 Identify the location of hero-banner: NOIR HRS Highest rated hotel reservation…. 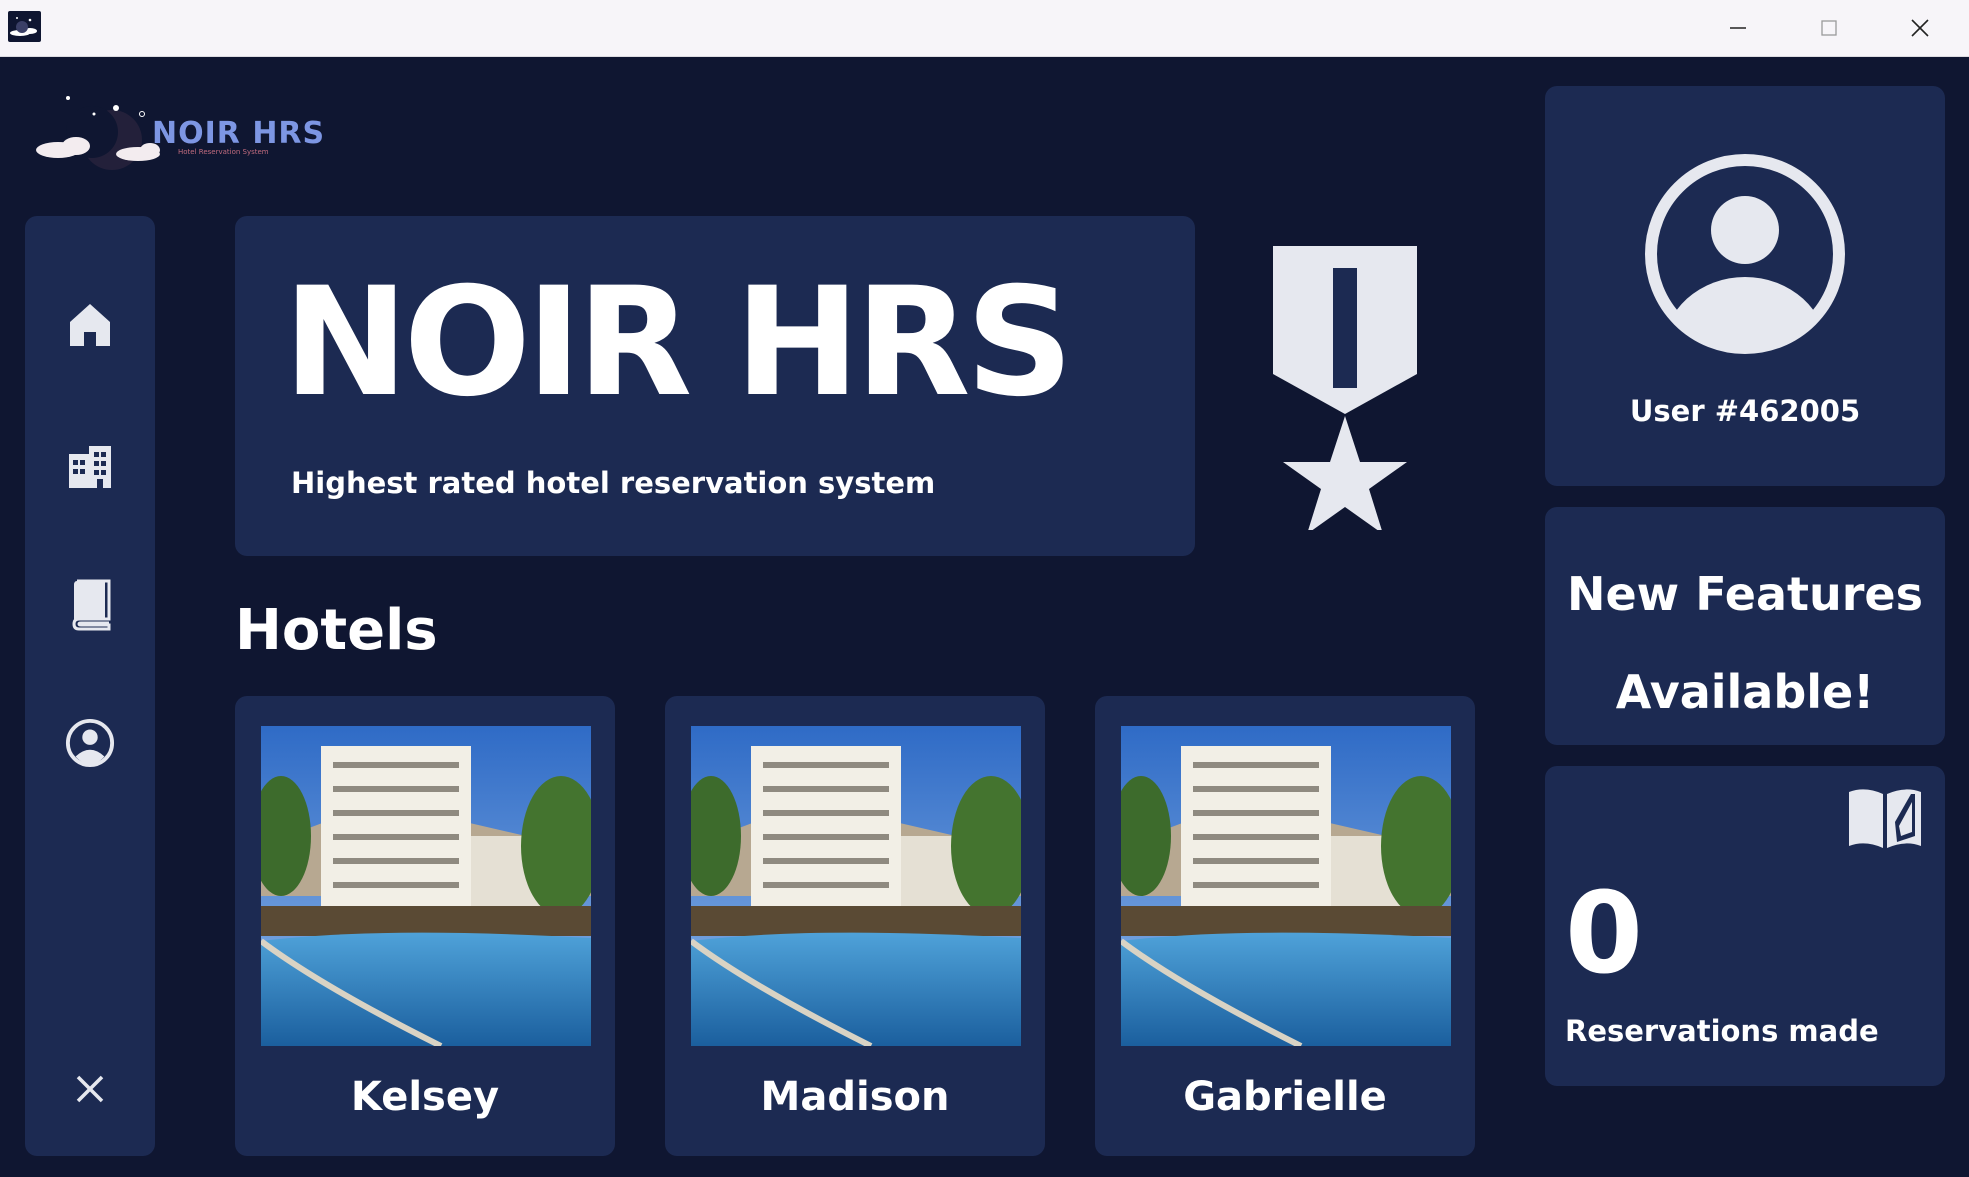
(715, 386).